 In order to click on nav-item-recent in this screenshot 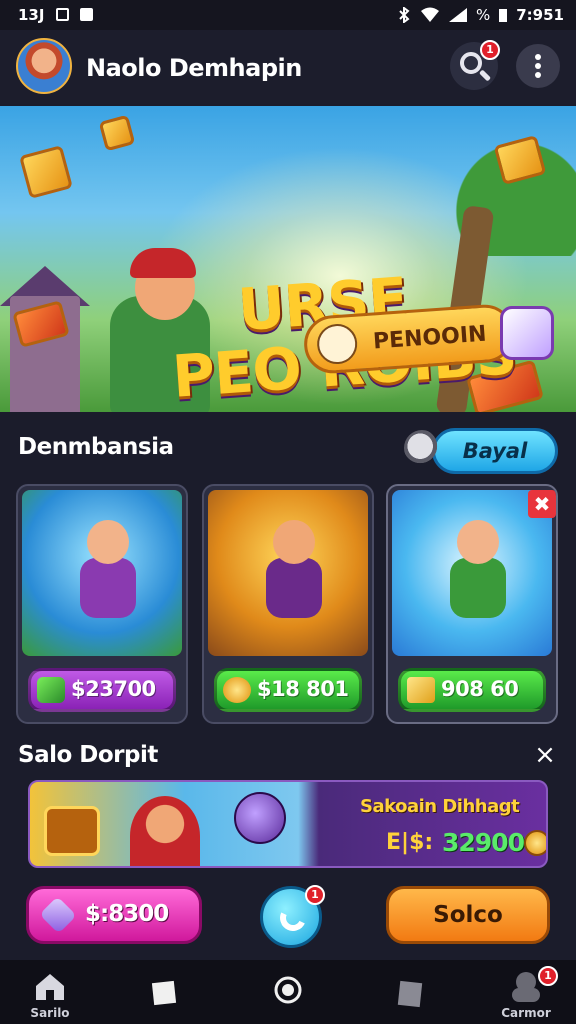, I will do `click(410, 995)`.